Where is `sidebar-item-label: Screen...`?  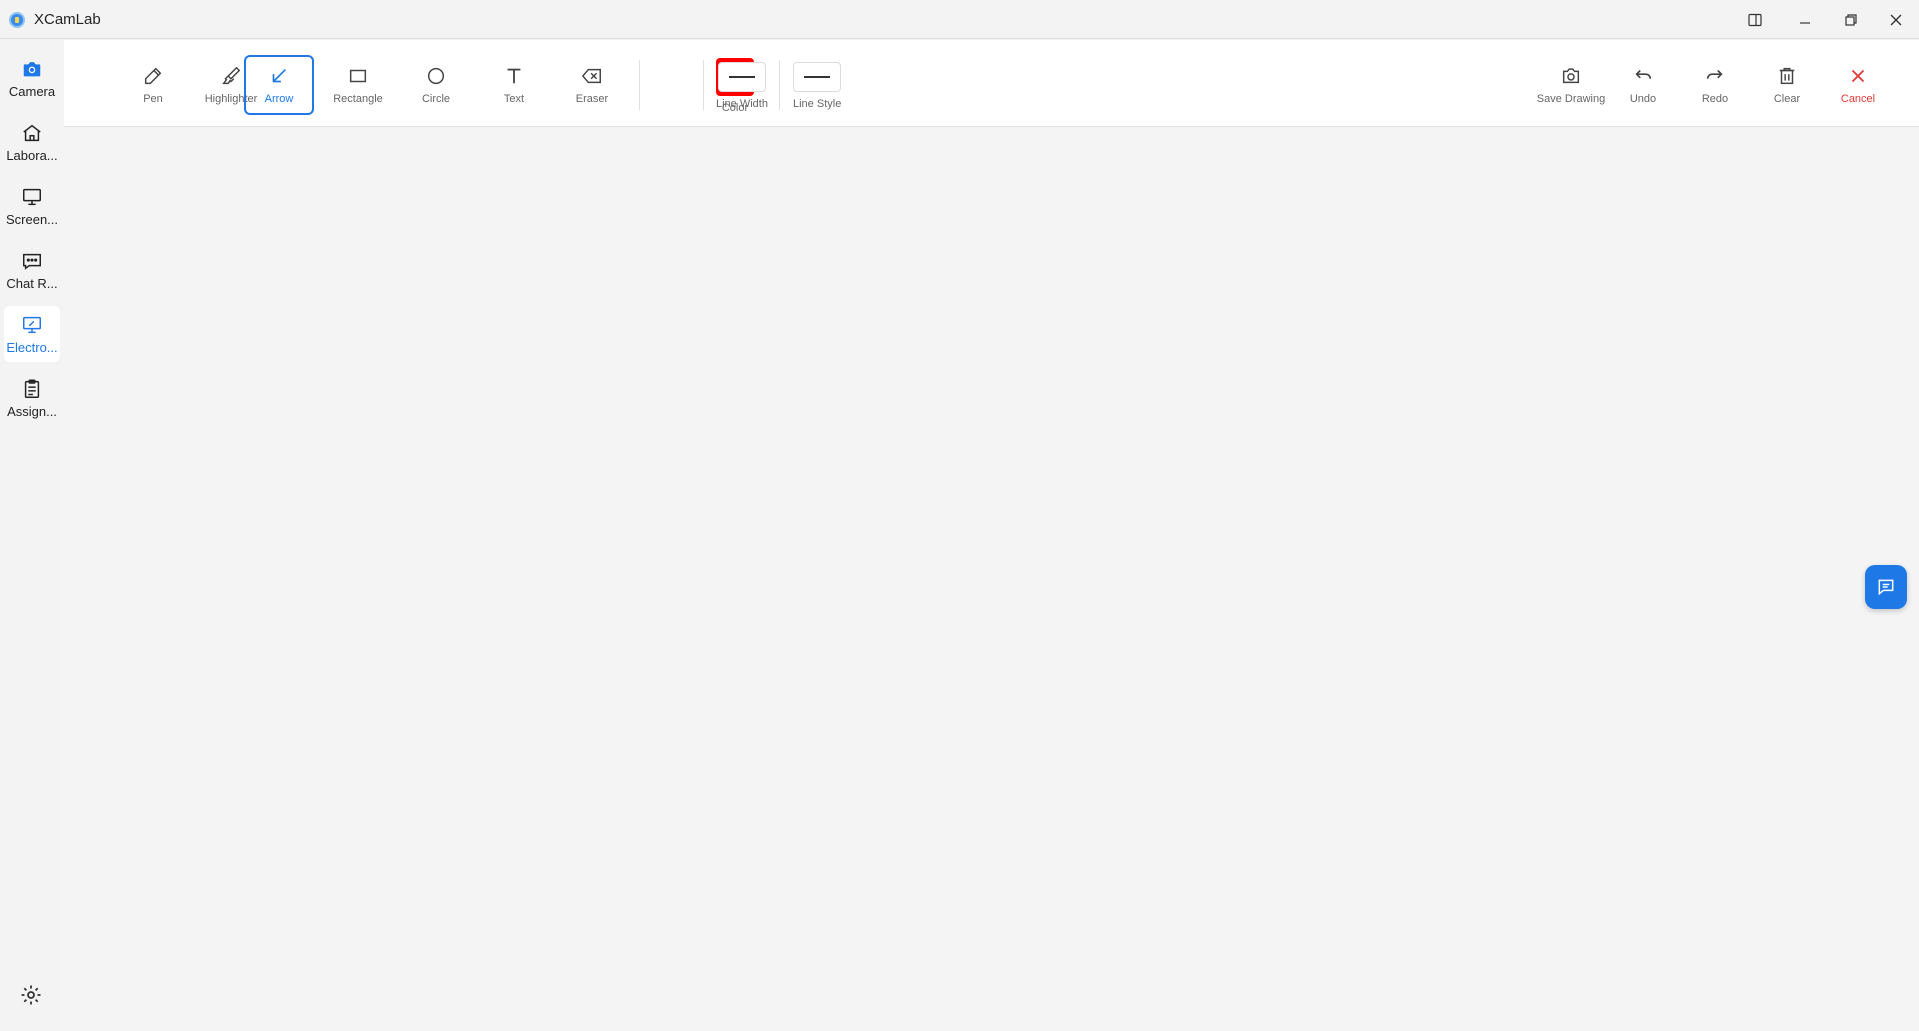 sidebar-item-label: Screen... is located at coordinates (32, 219).